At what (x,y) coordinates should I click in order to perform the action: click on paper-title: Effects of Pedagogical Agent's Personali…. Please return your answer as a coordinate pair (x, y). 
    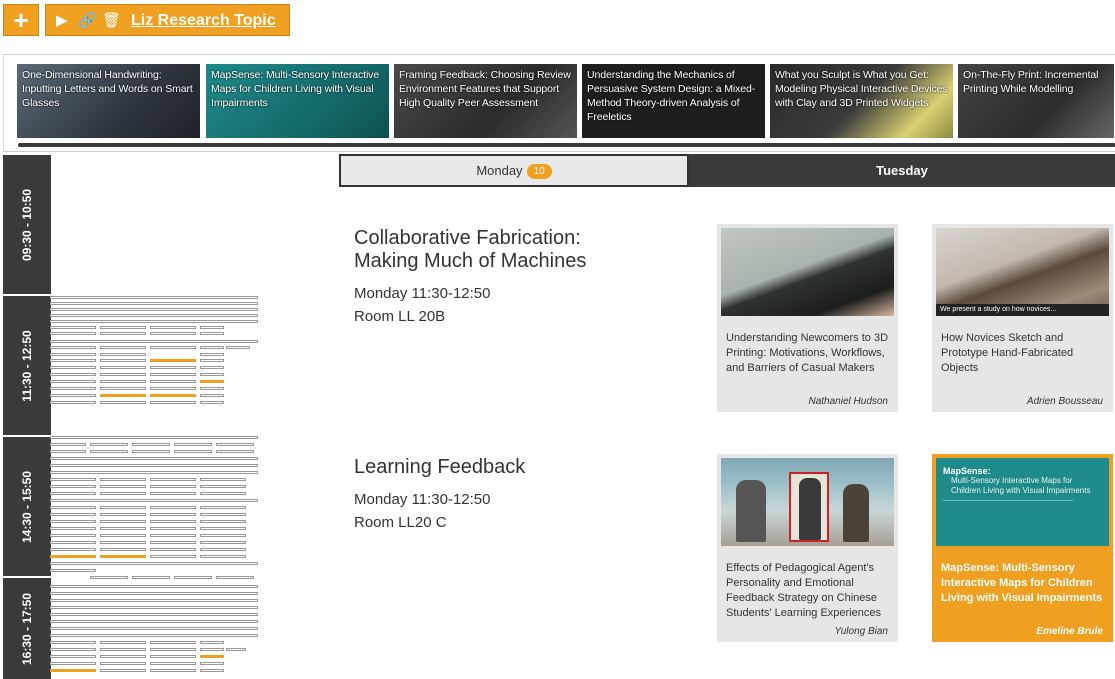
    Looking at the image, I should click on (803, 590).